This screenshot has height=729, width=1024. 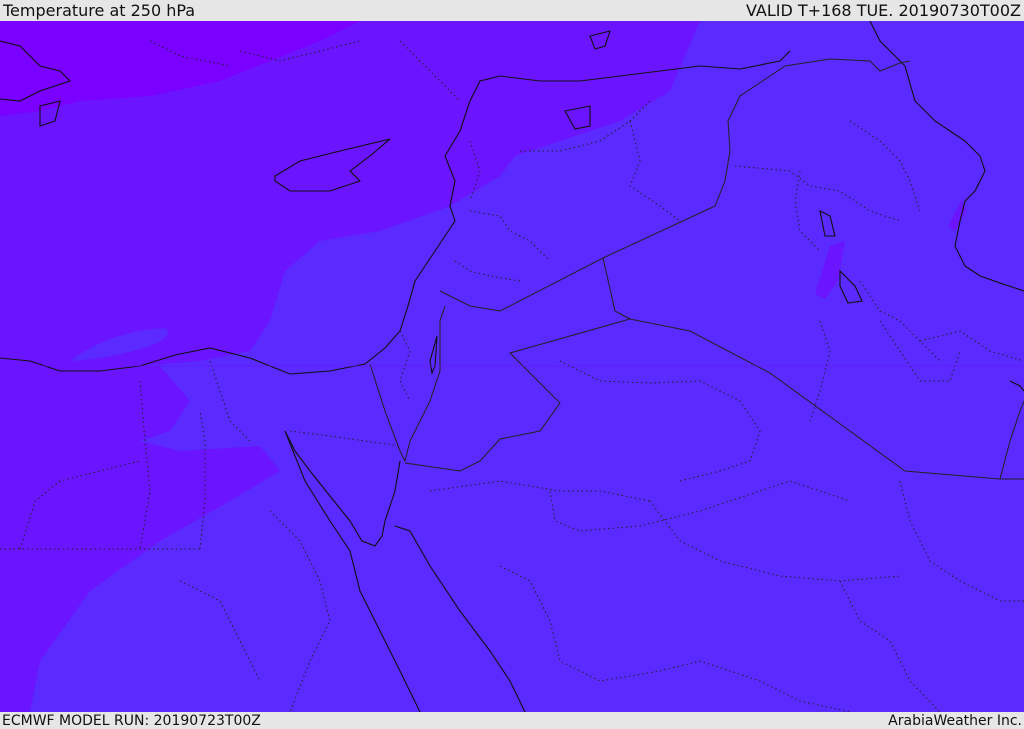 I want to click on credit-label: ArabiaWeather Inc., so click(x=955, y=720).